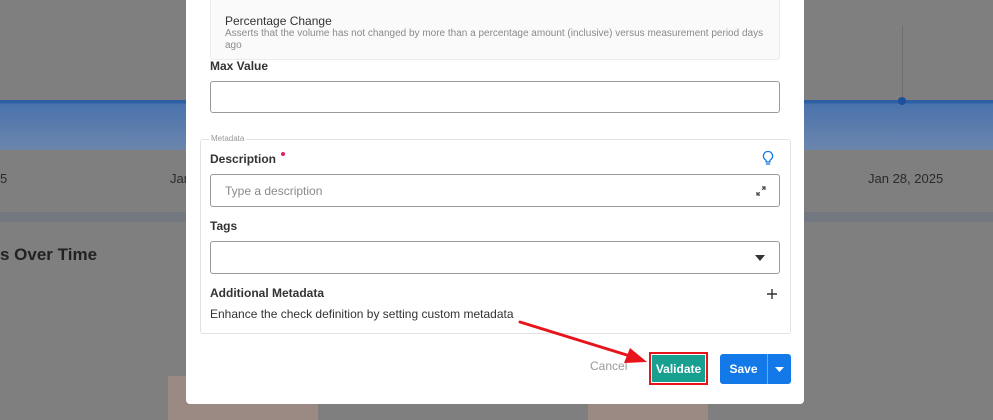 This screenshot has height=420, width=993. What do you see at coordinates (744, 369) in the screenshot?
I see `save-button: Save` at bounding box center [744, 369].